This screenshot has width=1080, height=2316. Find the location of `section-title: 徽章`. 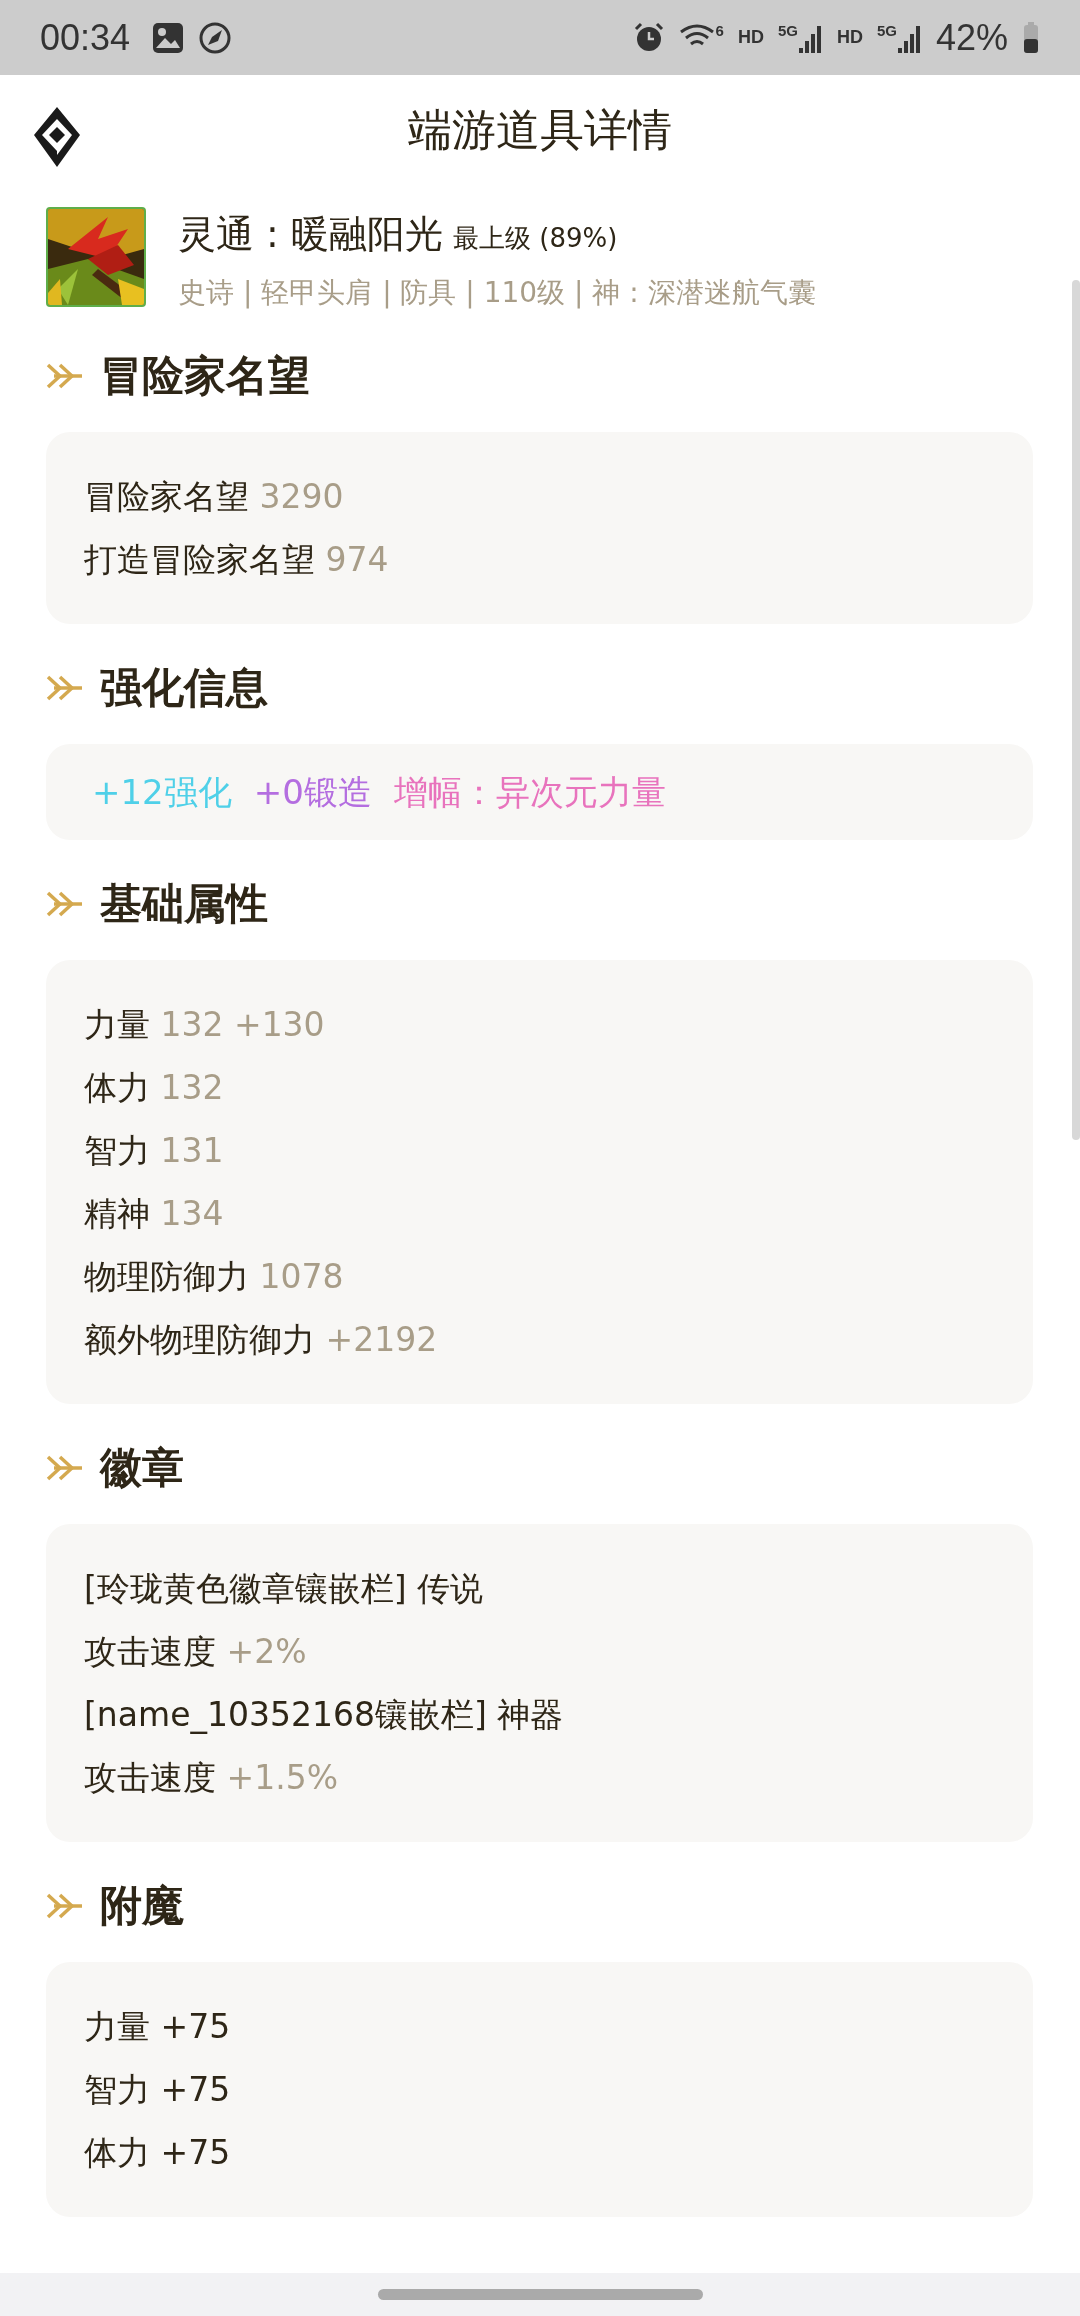

section-title: 徽章 is located at coordinates (142, 1468).